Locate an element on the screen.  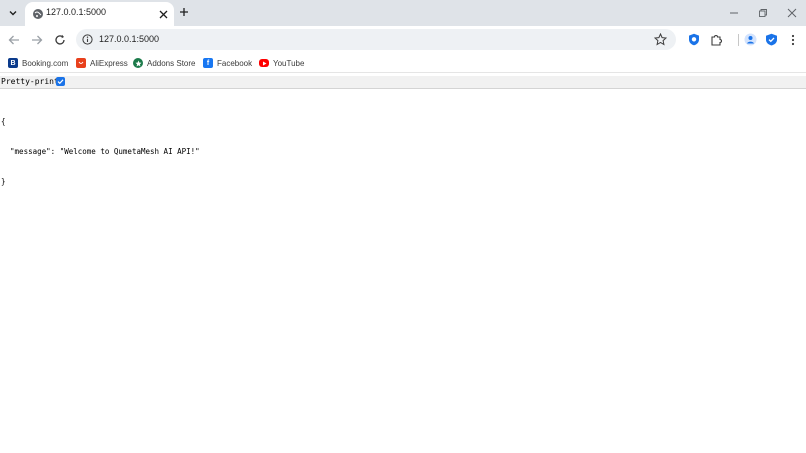
addons-store-icon is located at coordinates (138, 63).